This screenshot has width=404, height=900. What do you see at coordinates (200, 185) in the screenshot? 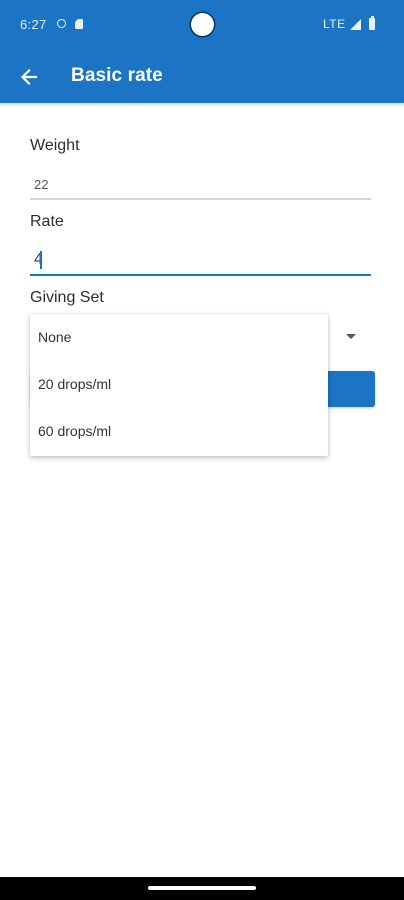
I see `weight-input` at bounding box center [200, 185].